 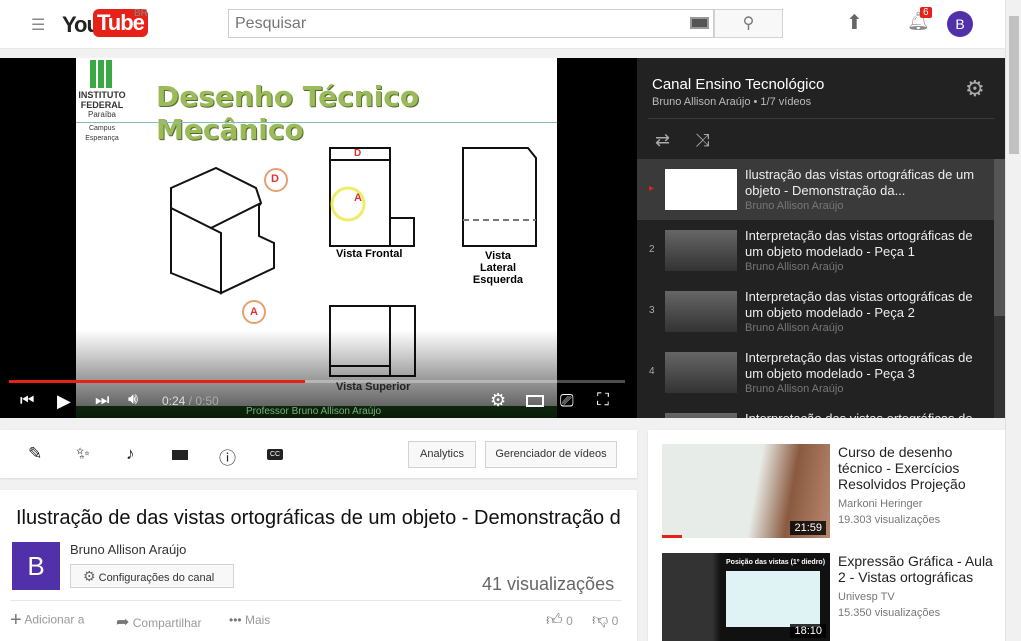 What do you see at coordinates (662, 140) in the screenshot?
I see `loop-icon: ⇄` at bounding box center [662, 140].